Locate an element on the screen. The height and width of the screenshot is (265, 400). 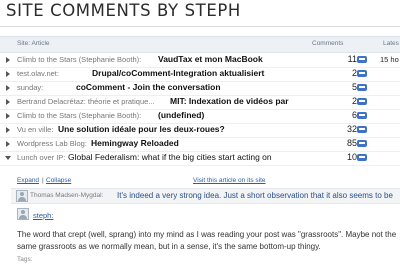
row-comment-count: 85 is located at coordinates (351, 143).